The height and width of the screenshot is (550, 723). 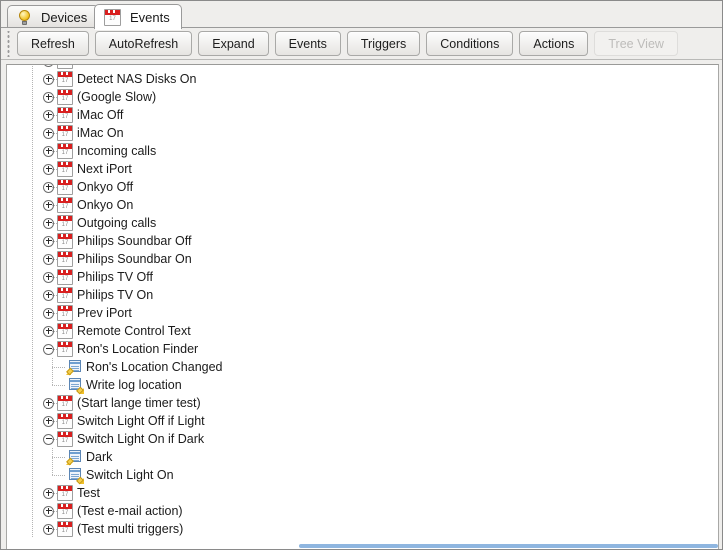 I want to click on tree-row: 17 Philips TV Off, so click(x=362, y=277).